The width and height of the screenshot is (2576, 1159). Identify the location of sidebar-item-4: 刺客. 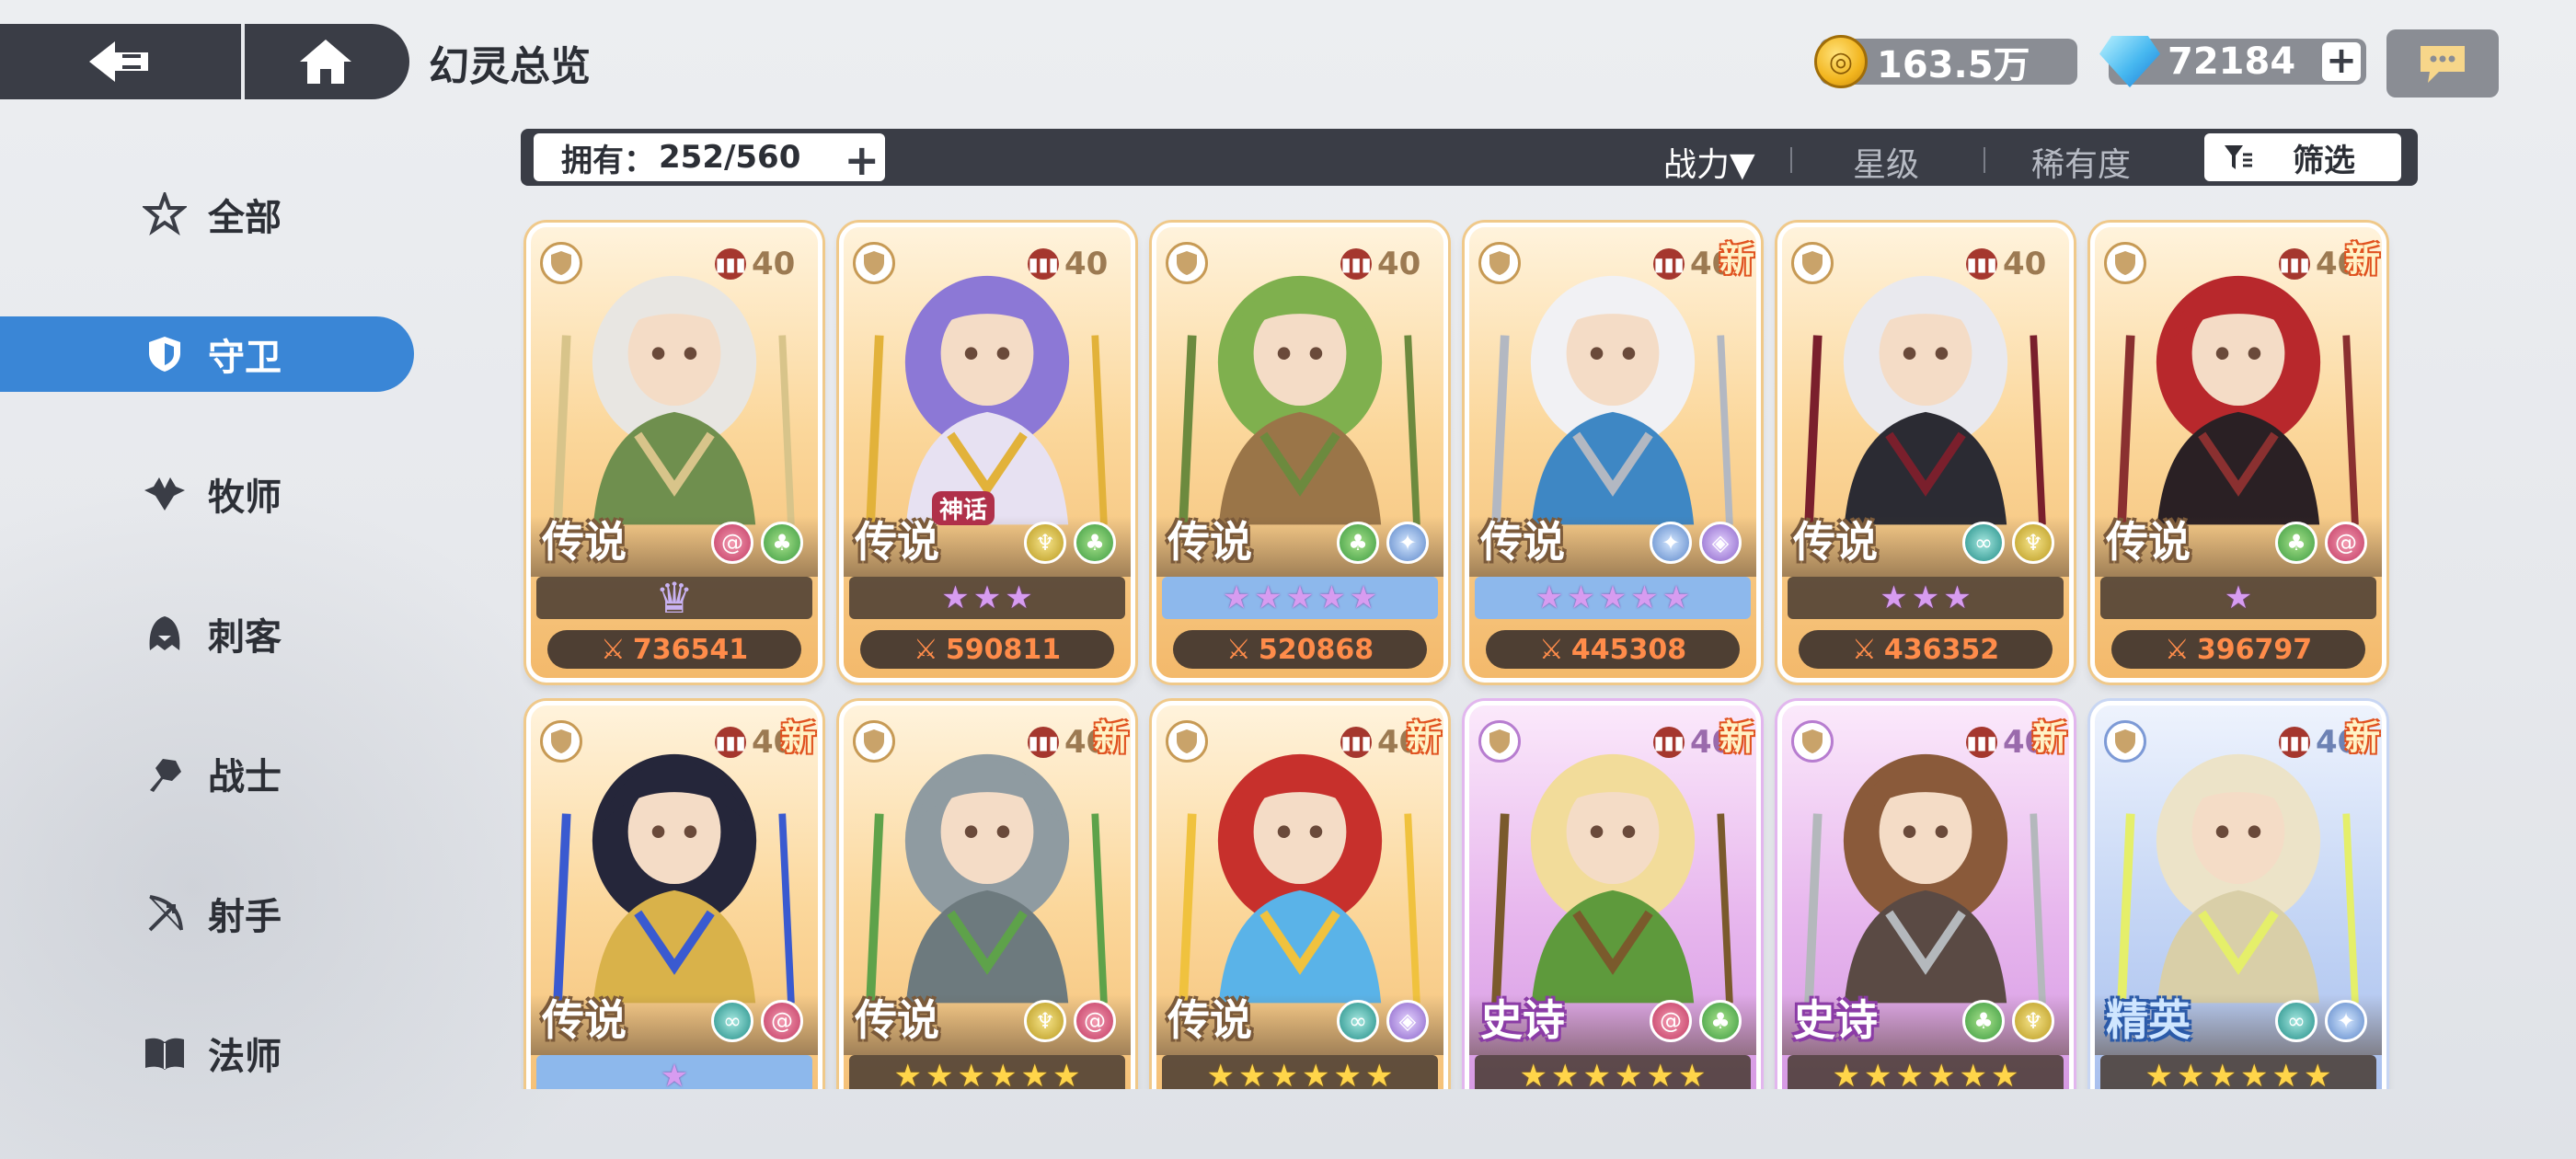
(207, 633).